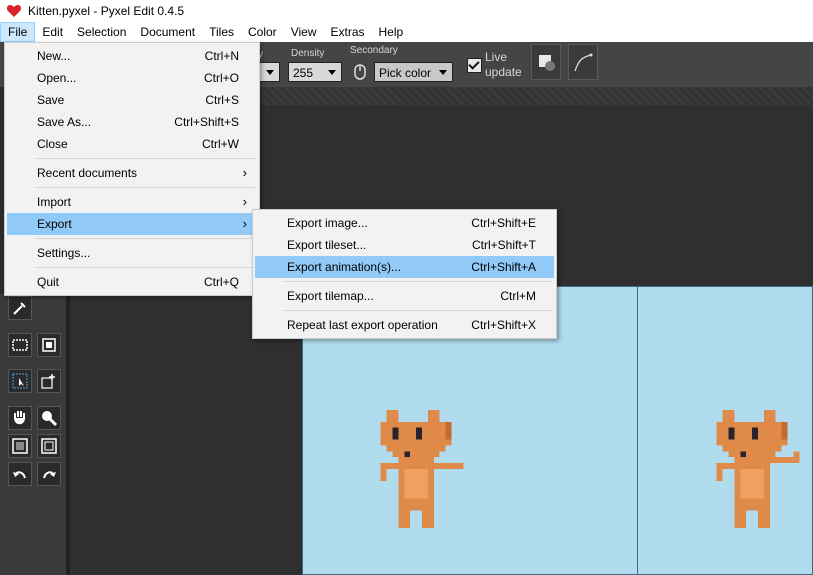  I want to click on magic-select-tool, so click(49, 345).